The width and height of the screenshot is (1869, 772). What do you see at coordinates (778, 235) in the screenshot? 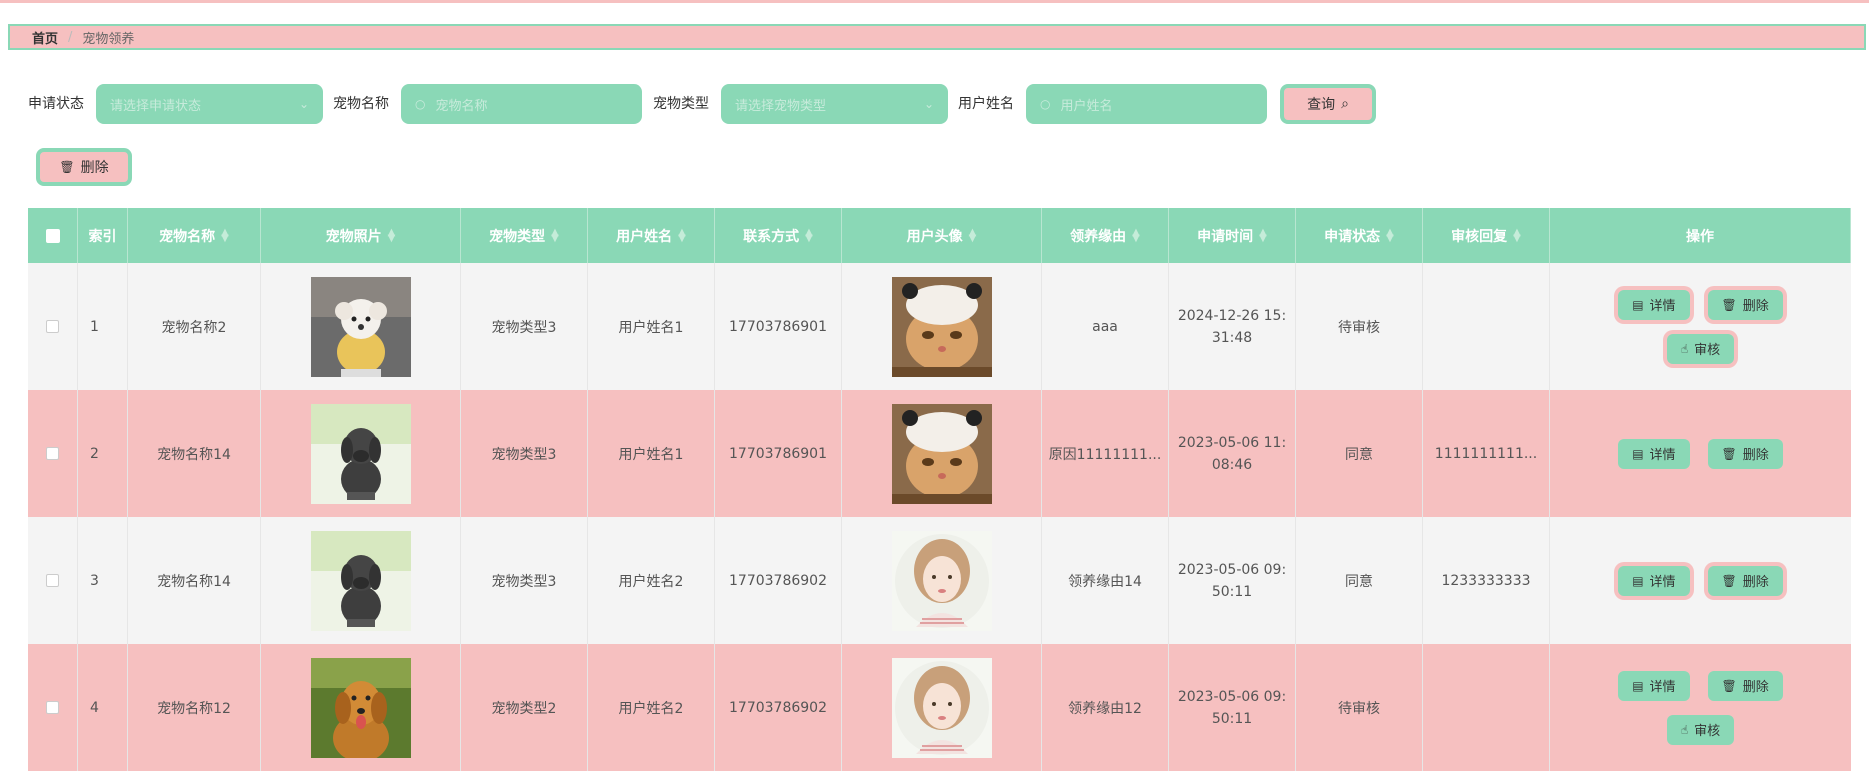
I see `header-phone: 联系方式 ▲ ▼` at bounding box center [778, 235].